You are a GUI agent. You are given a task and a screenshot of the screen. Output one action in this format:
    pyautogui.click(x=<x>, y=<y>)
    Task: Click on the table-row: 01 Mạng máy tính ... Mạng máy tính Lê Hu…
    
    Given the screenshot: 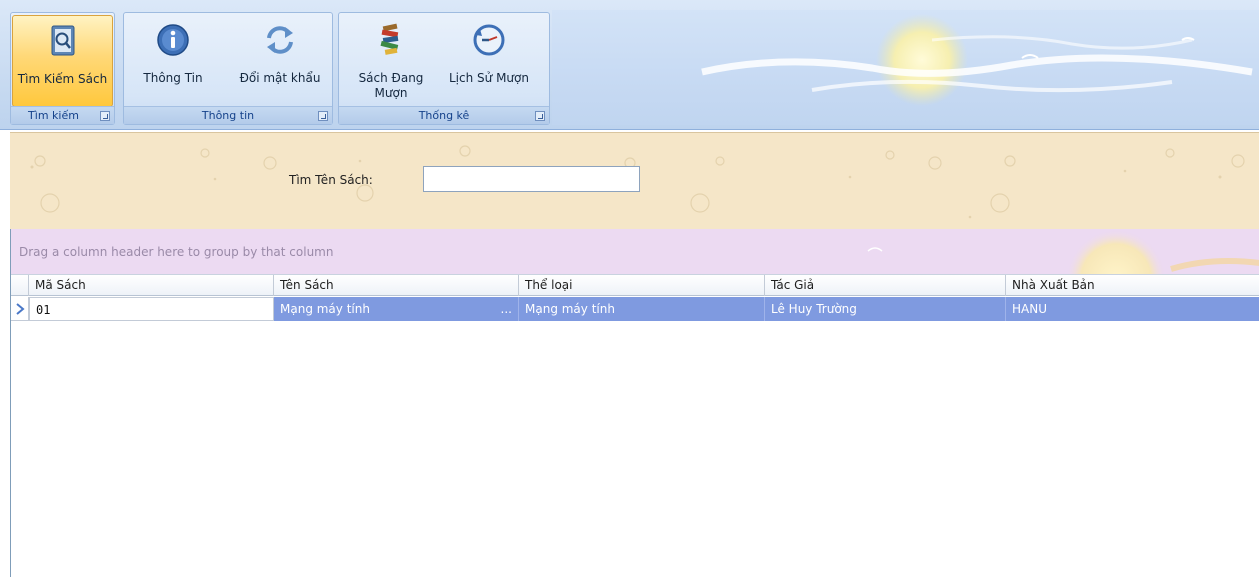 What is the action you would take?
    pyautogui.click(x=635, y=309)
    